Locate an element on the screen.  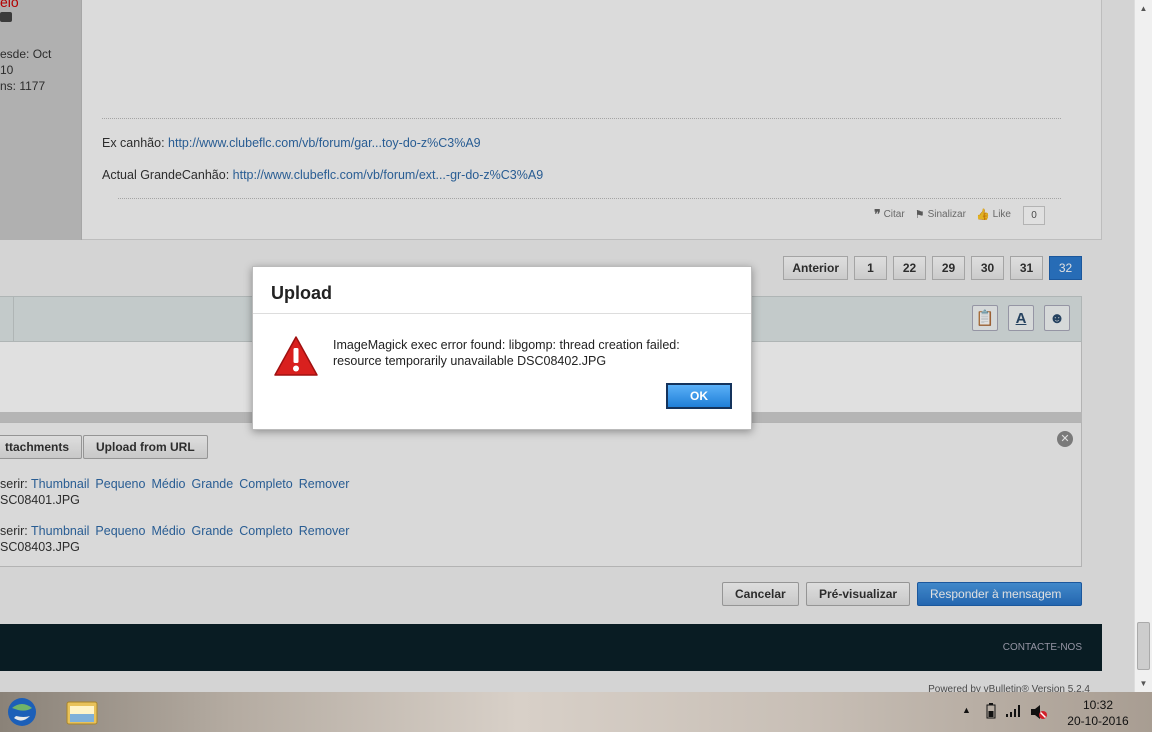
scroll-down-icon: ▼ is located at coordinates (1143, 683).